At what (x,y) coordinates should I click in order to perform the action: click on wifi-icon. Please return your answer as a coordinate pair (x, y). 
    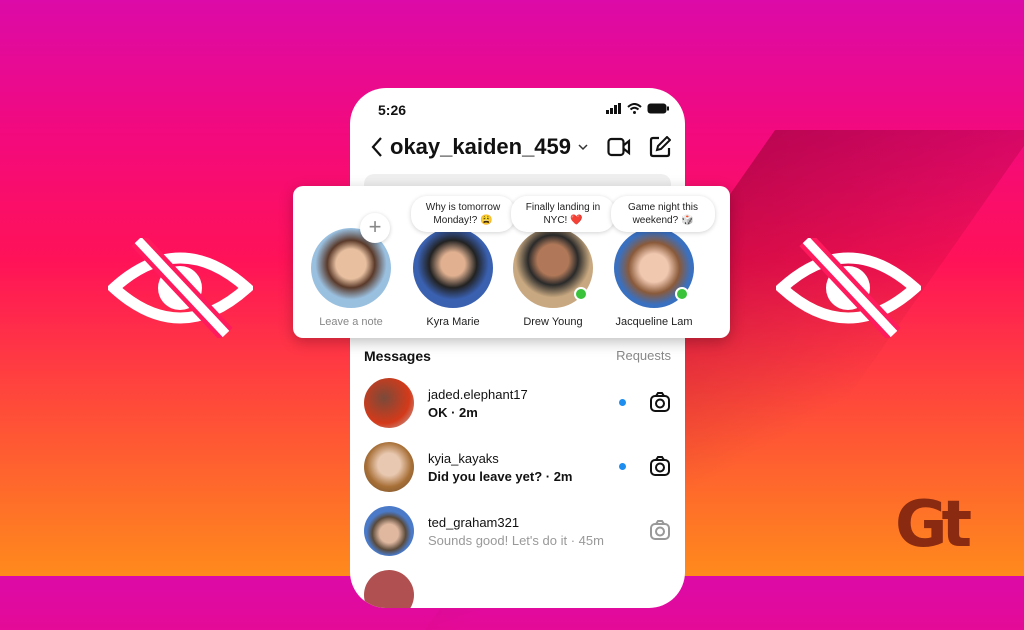
    Looking at the image, I should click on (634, 108).